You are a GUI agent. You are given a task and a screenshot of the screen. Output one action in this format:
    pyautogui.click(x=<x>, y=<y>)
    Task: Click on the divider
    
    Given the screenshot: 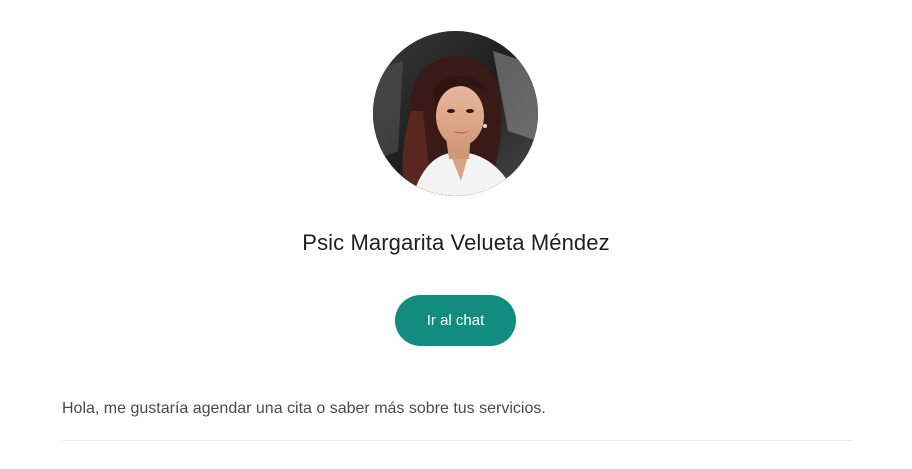 What is the action you would take?
    pyautogui.click(x=457, y=440)
    